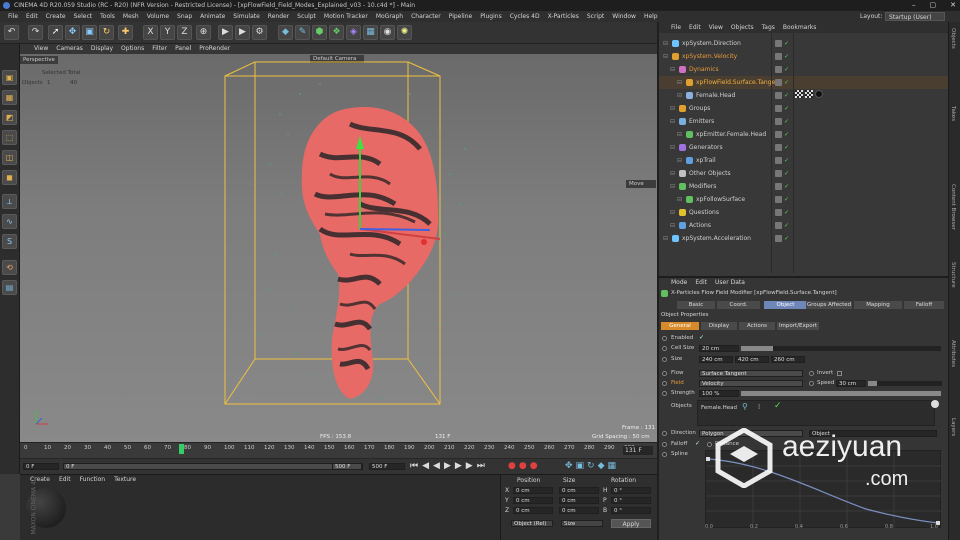  I want to click on rotate-tool-icon: ↻, so click(106, 32).